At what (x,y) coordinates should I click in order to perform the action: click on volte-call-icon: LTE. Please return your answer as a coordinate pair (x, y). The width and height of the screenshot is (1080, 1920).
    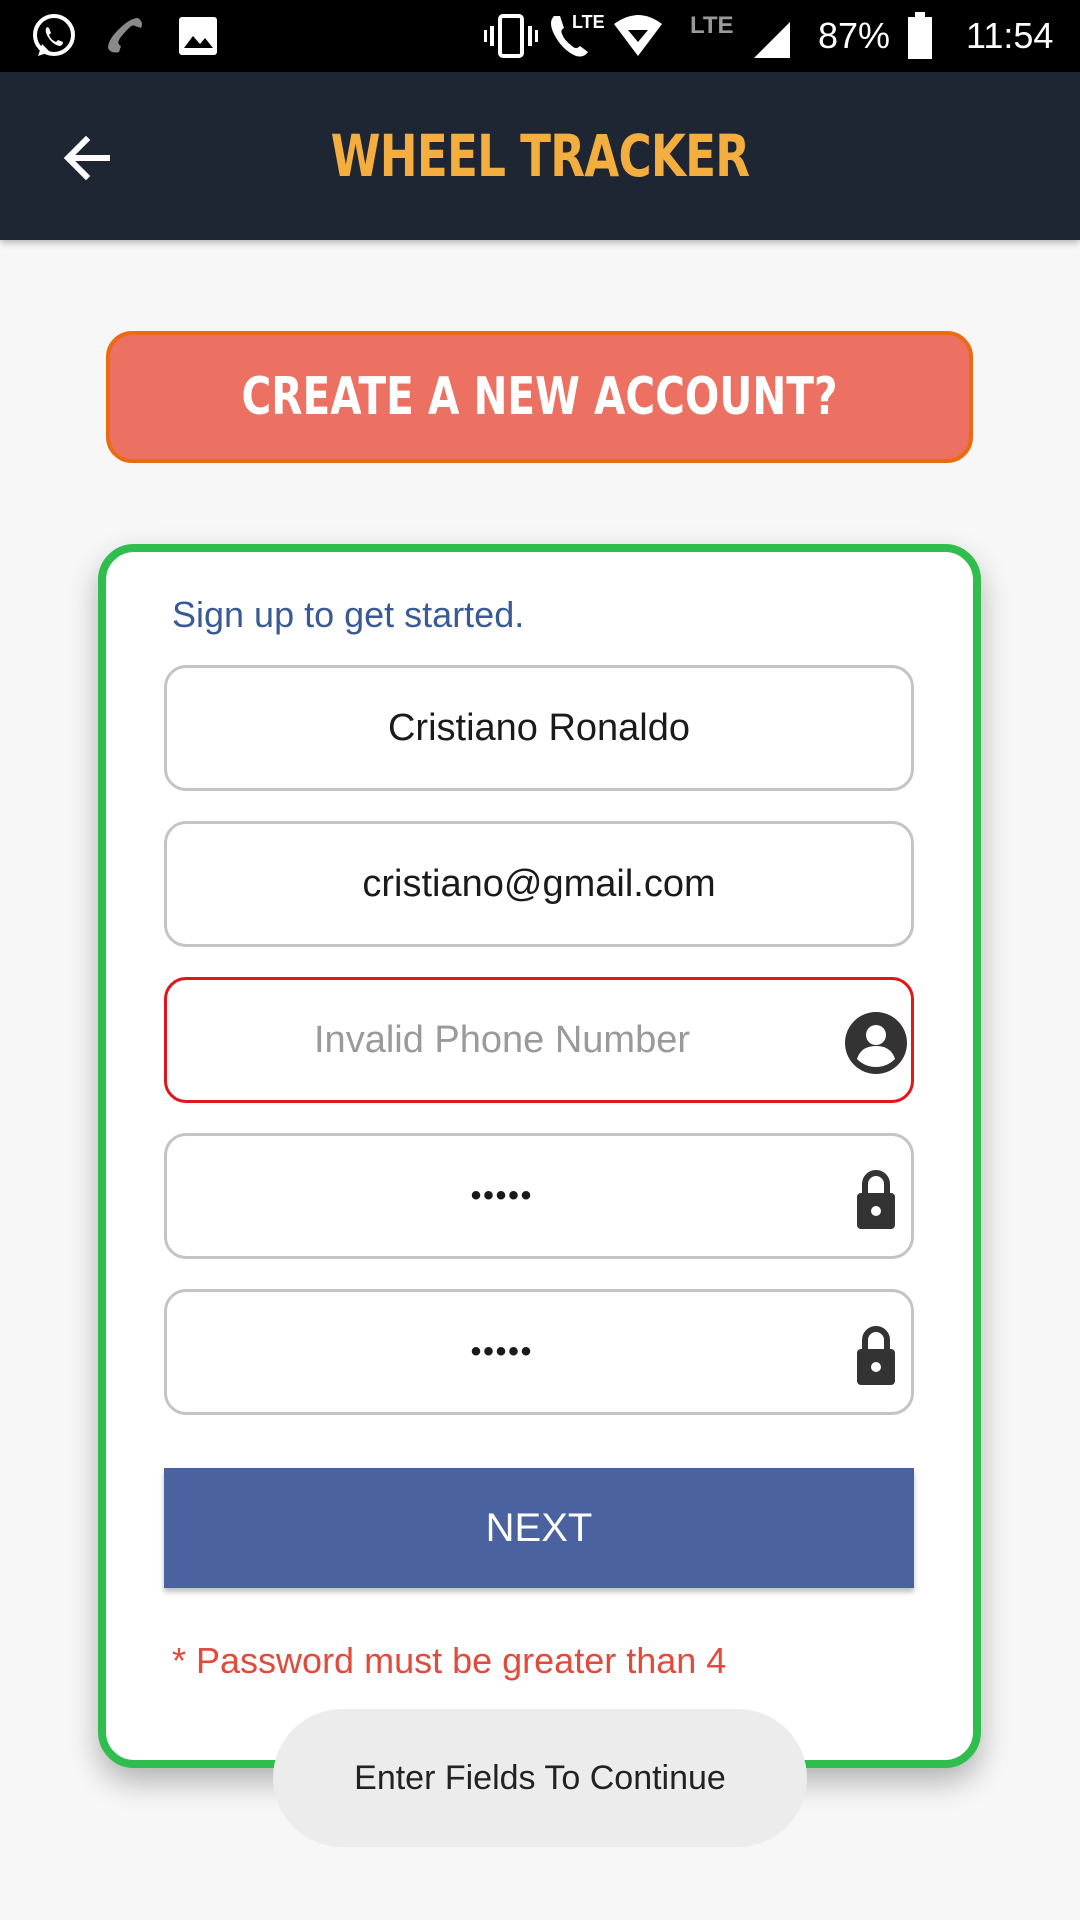
    Looking at the image, I should click on (578, 34).